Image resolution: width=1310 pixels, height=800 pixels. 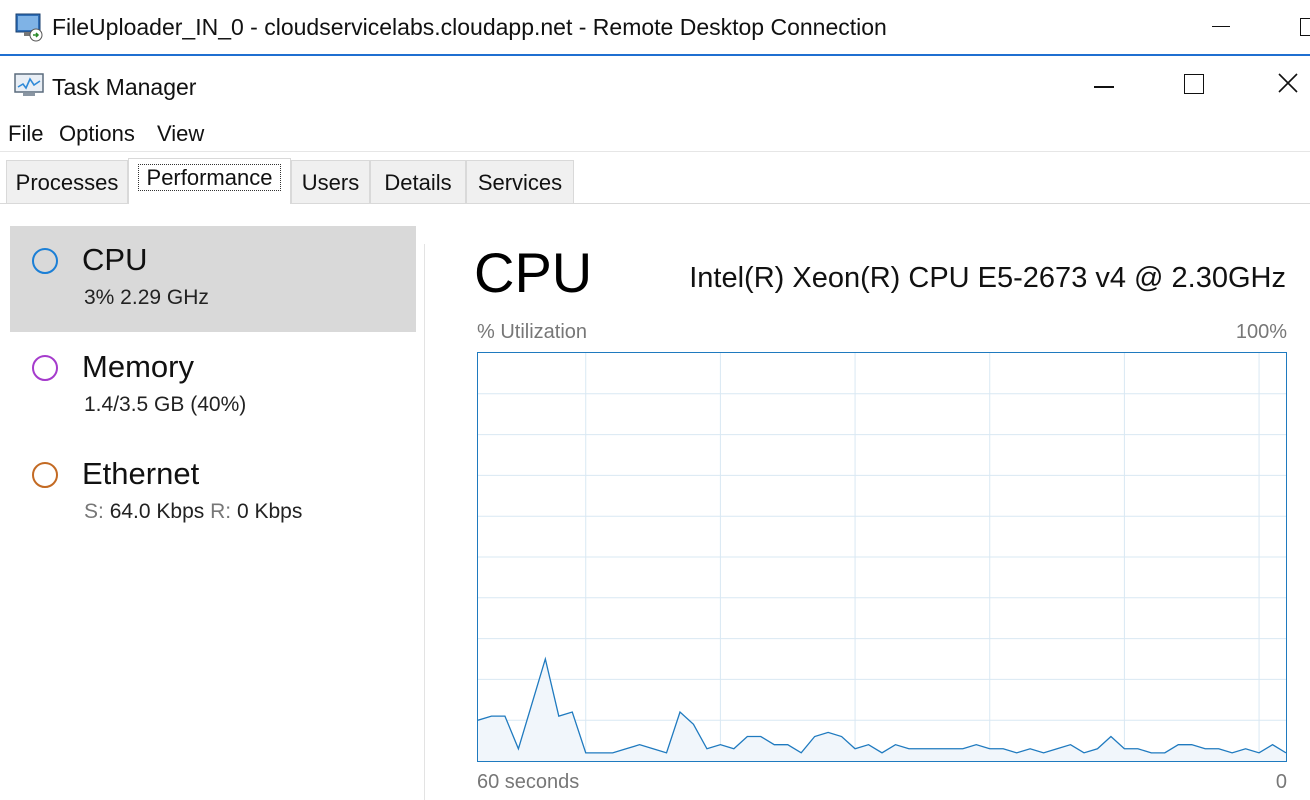 I want to click on task-manager-icon, so click(x=29, y=85).